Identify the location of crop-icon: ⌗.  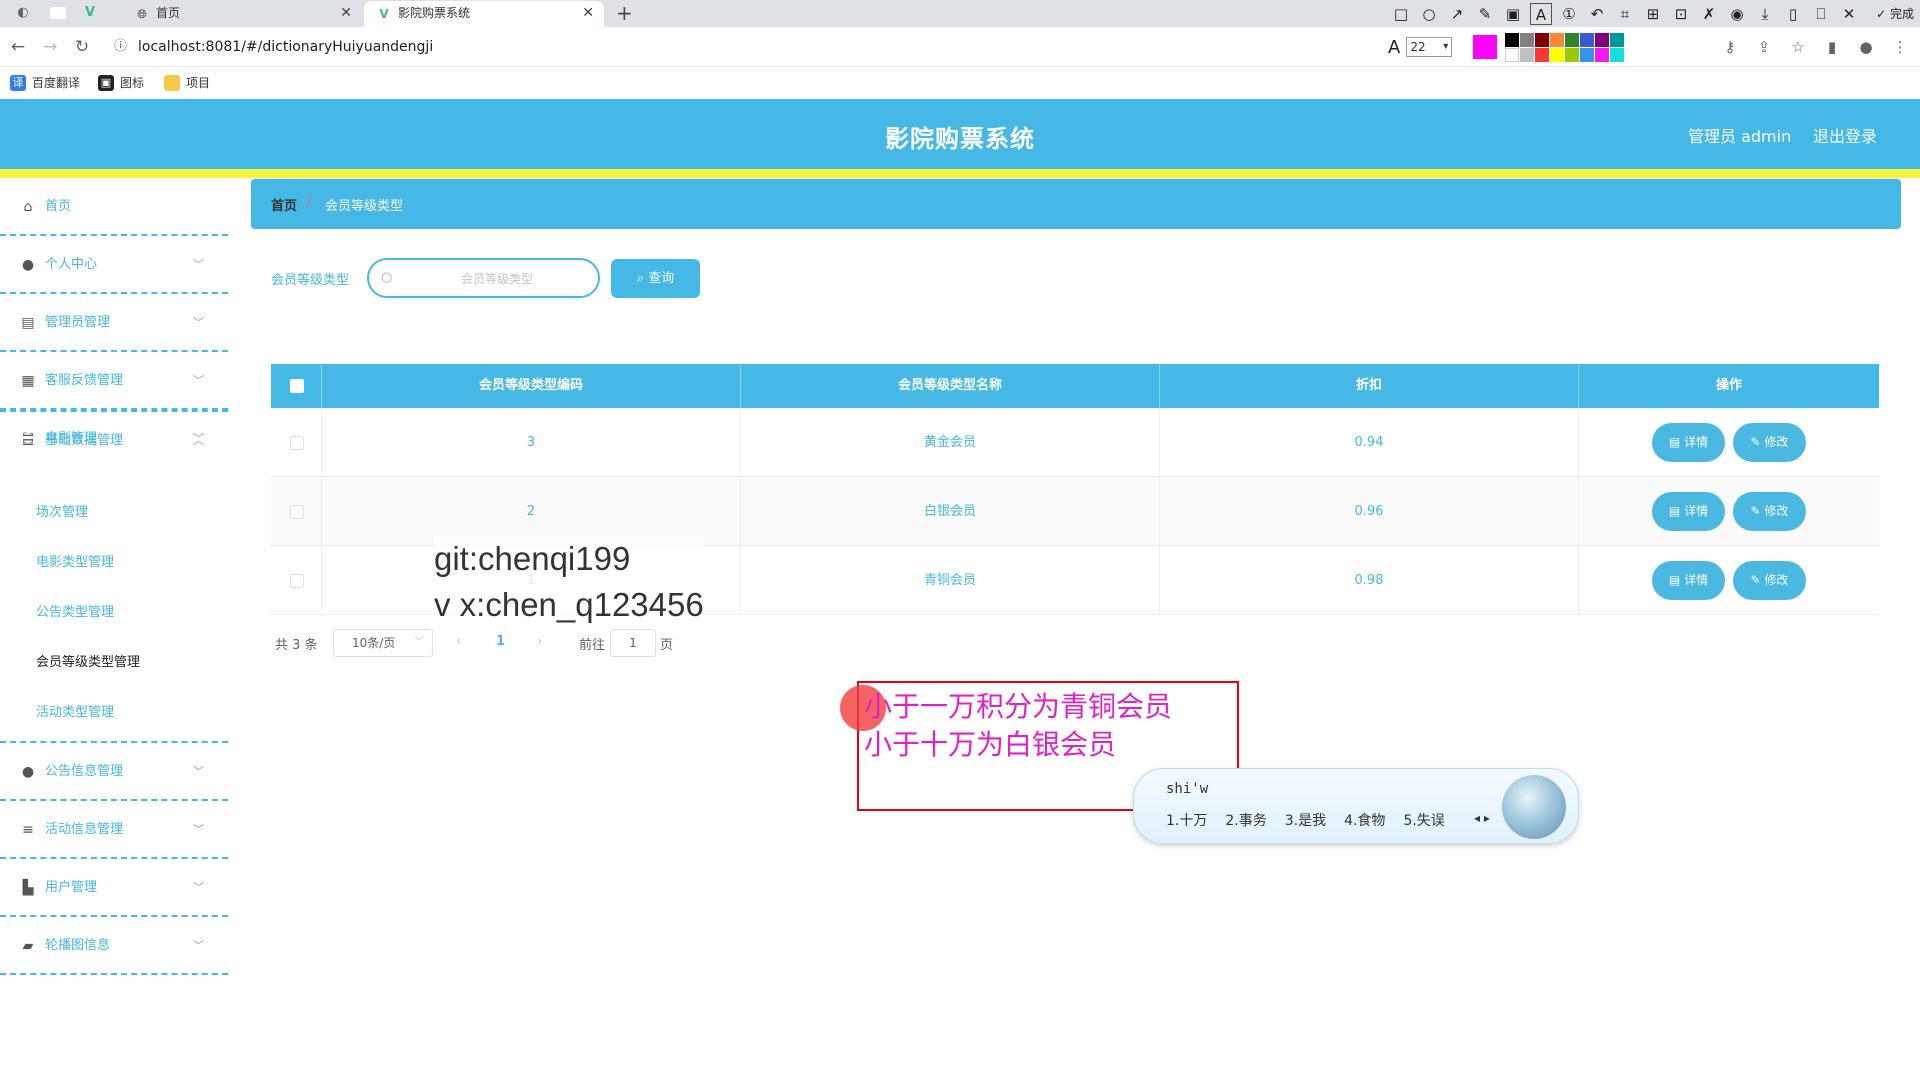
(1625, 14).